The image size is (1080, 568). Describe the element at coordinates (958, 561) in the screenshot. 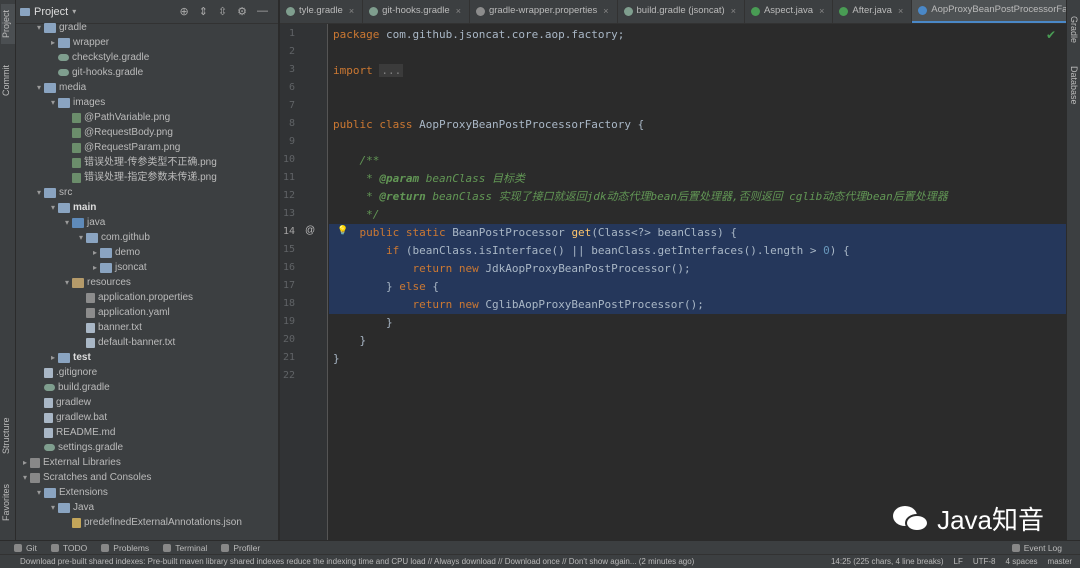

I see `line-separator: LF` at that location.